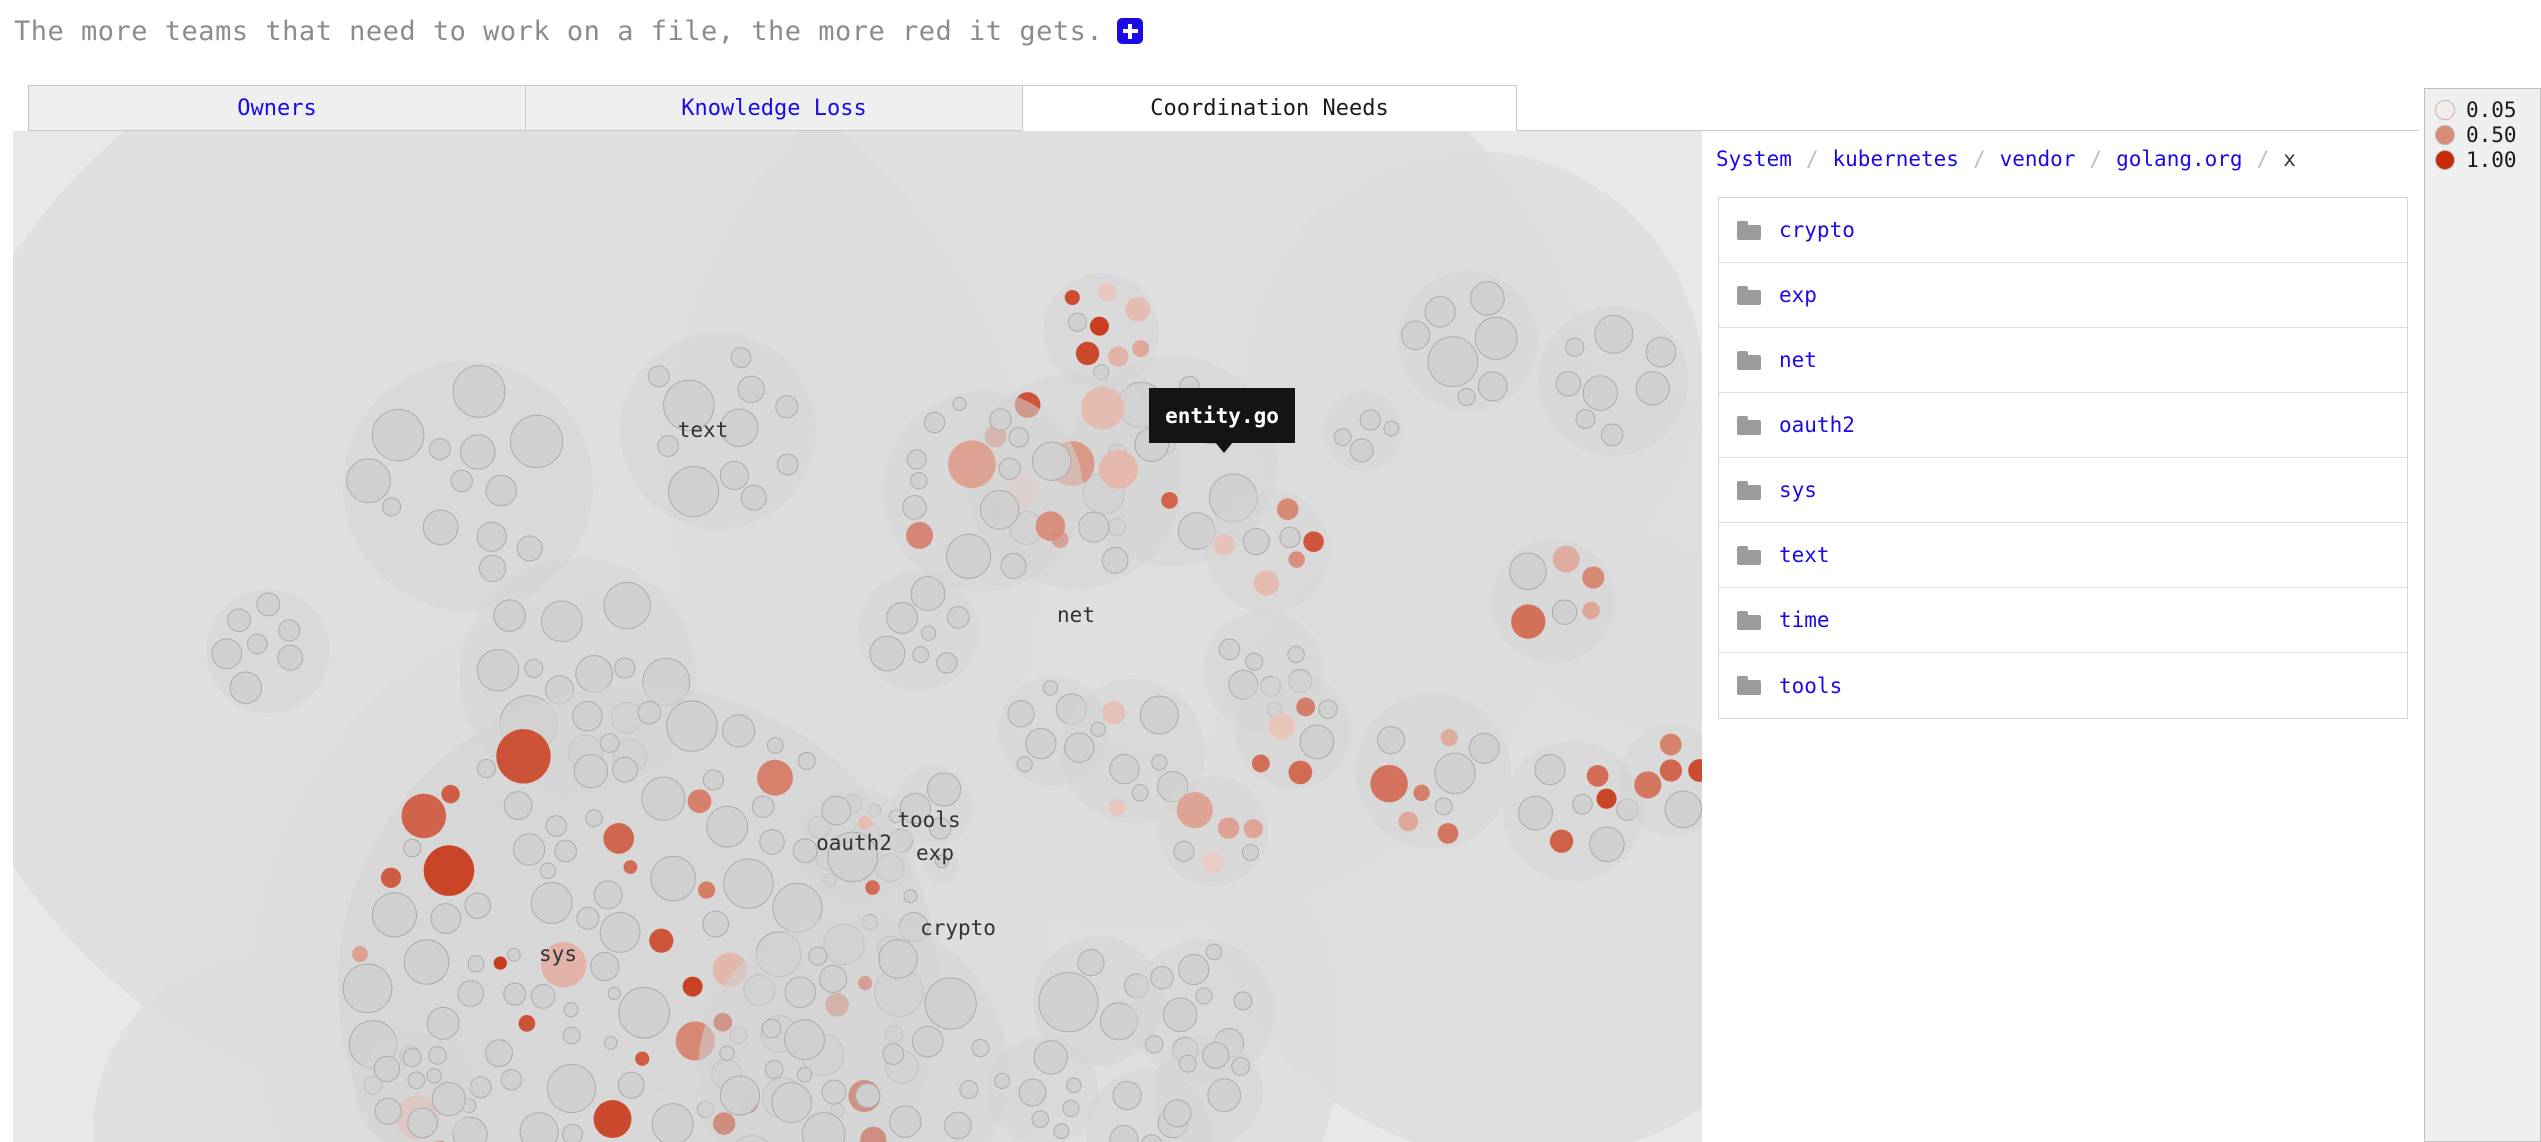  I want to click on folder-row: net, so click(2063, 360).